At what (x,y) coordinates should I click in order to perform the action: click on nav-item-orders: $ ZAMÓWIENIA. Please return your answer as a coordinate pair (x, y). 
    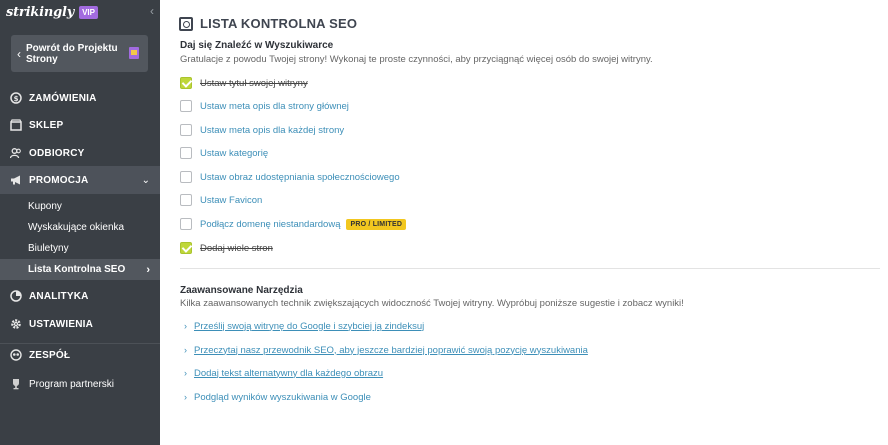
    Looking at the image, I should click on (80, 98).